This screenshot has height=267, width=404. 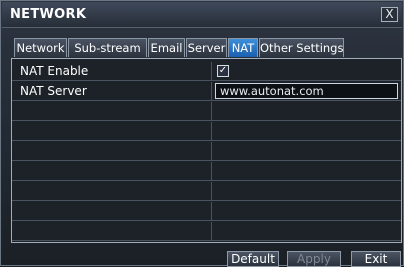 I want to click on nat-enable-label: NAT Enable, so click(x=112, y=71).